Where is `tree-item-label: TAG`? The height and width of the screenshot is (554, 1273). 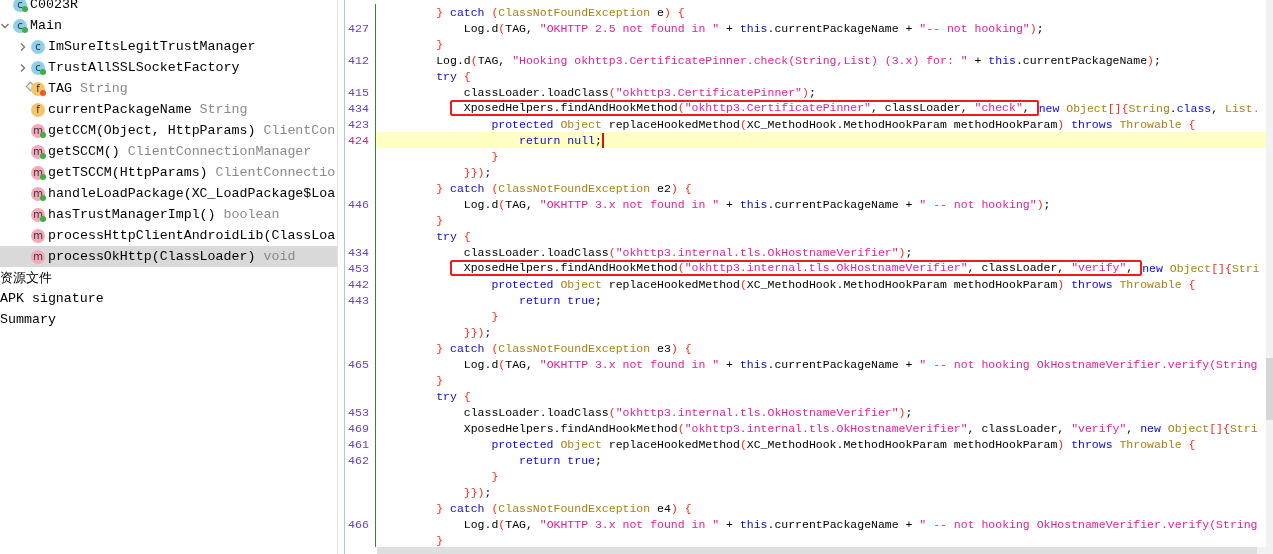 tree-item-label: TAG is located at coordinates (60, 88).